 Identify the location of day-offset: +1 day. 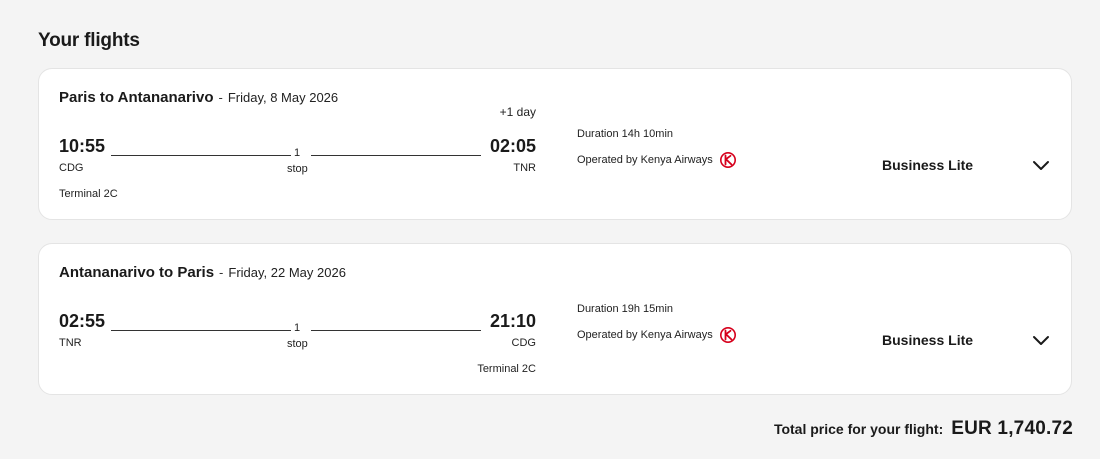
(517, 112).